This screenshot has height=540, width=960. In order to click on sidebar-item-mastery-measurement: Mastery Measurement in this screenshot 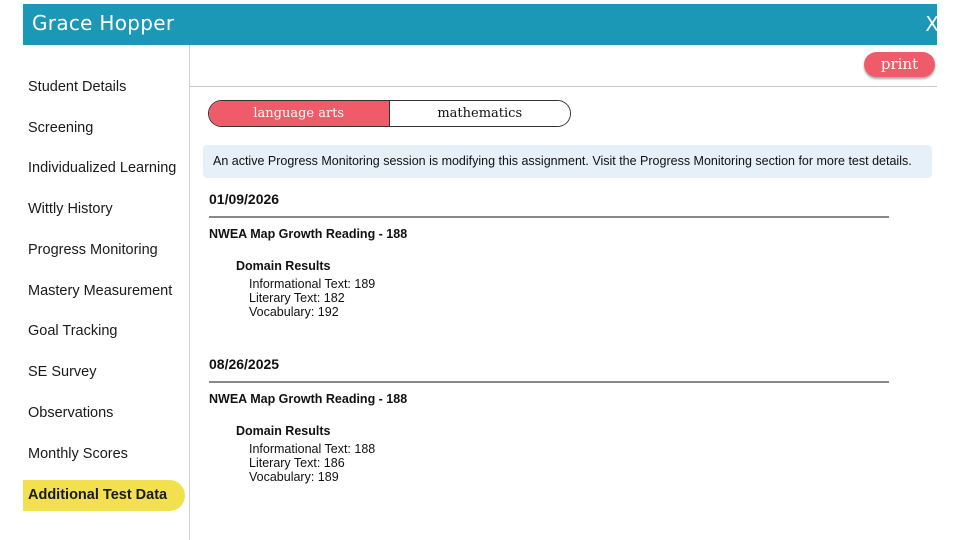, I will do `click(104, 291)`.